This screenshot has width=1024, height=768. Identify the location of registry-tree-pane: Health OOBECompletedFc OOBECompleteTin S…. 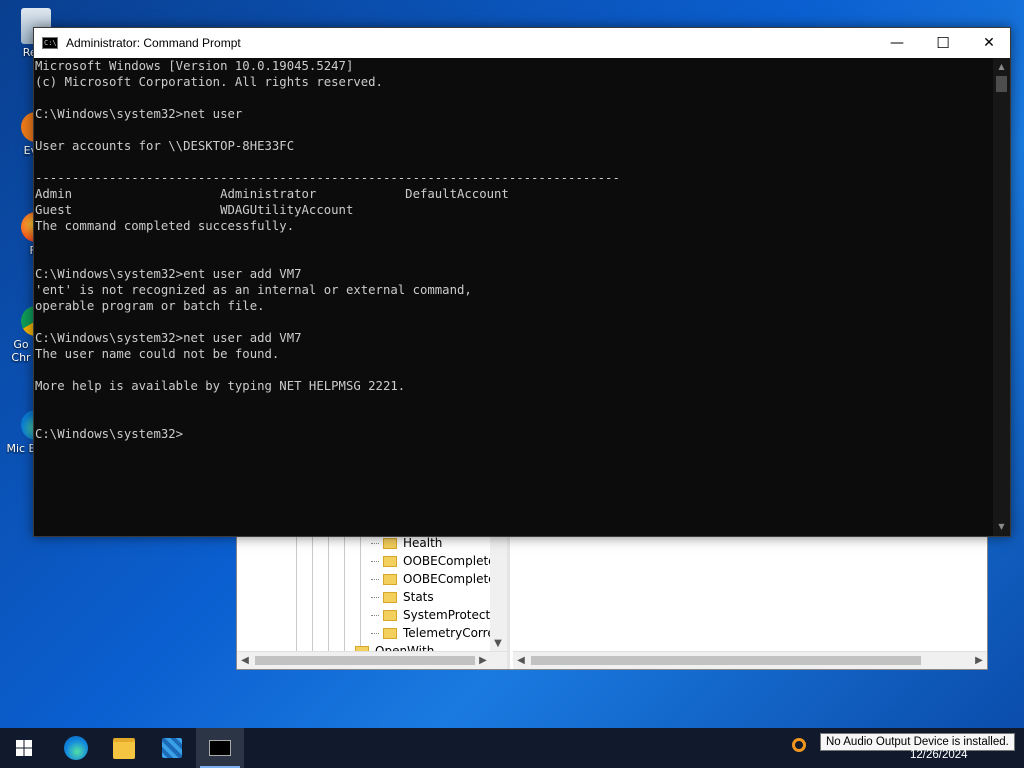
(373, 595).